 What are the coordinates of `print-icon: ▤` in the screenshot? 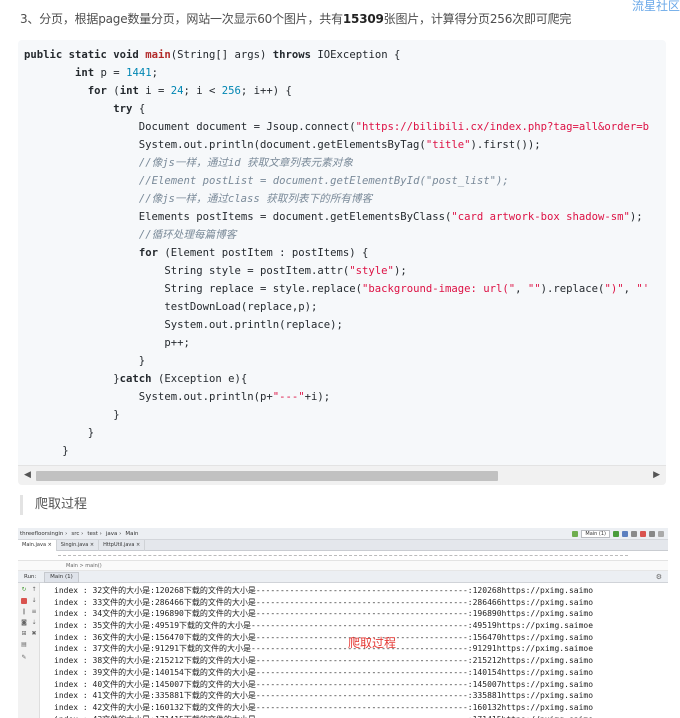 It's located at (24, 645).